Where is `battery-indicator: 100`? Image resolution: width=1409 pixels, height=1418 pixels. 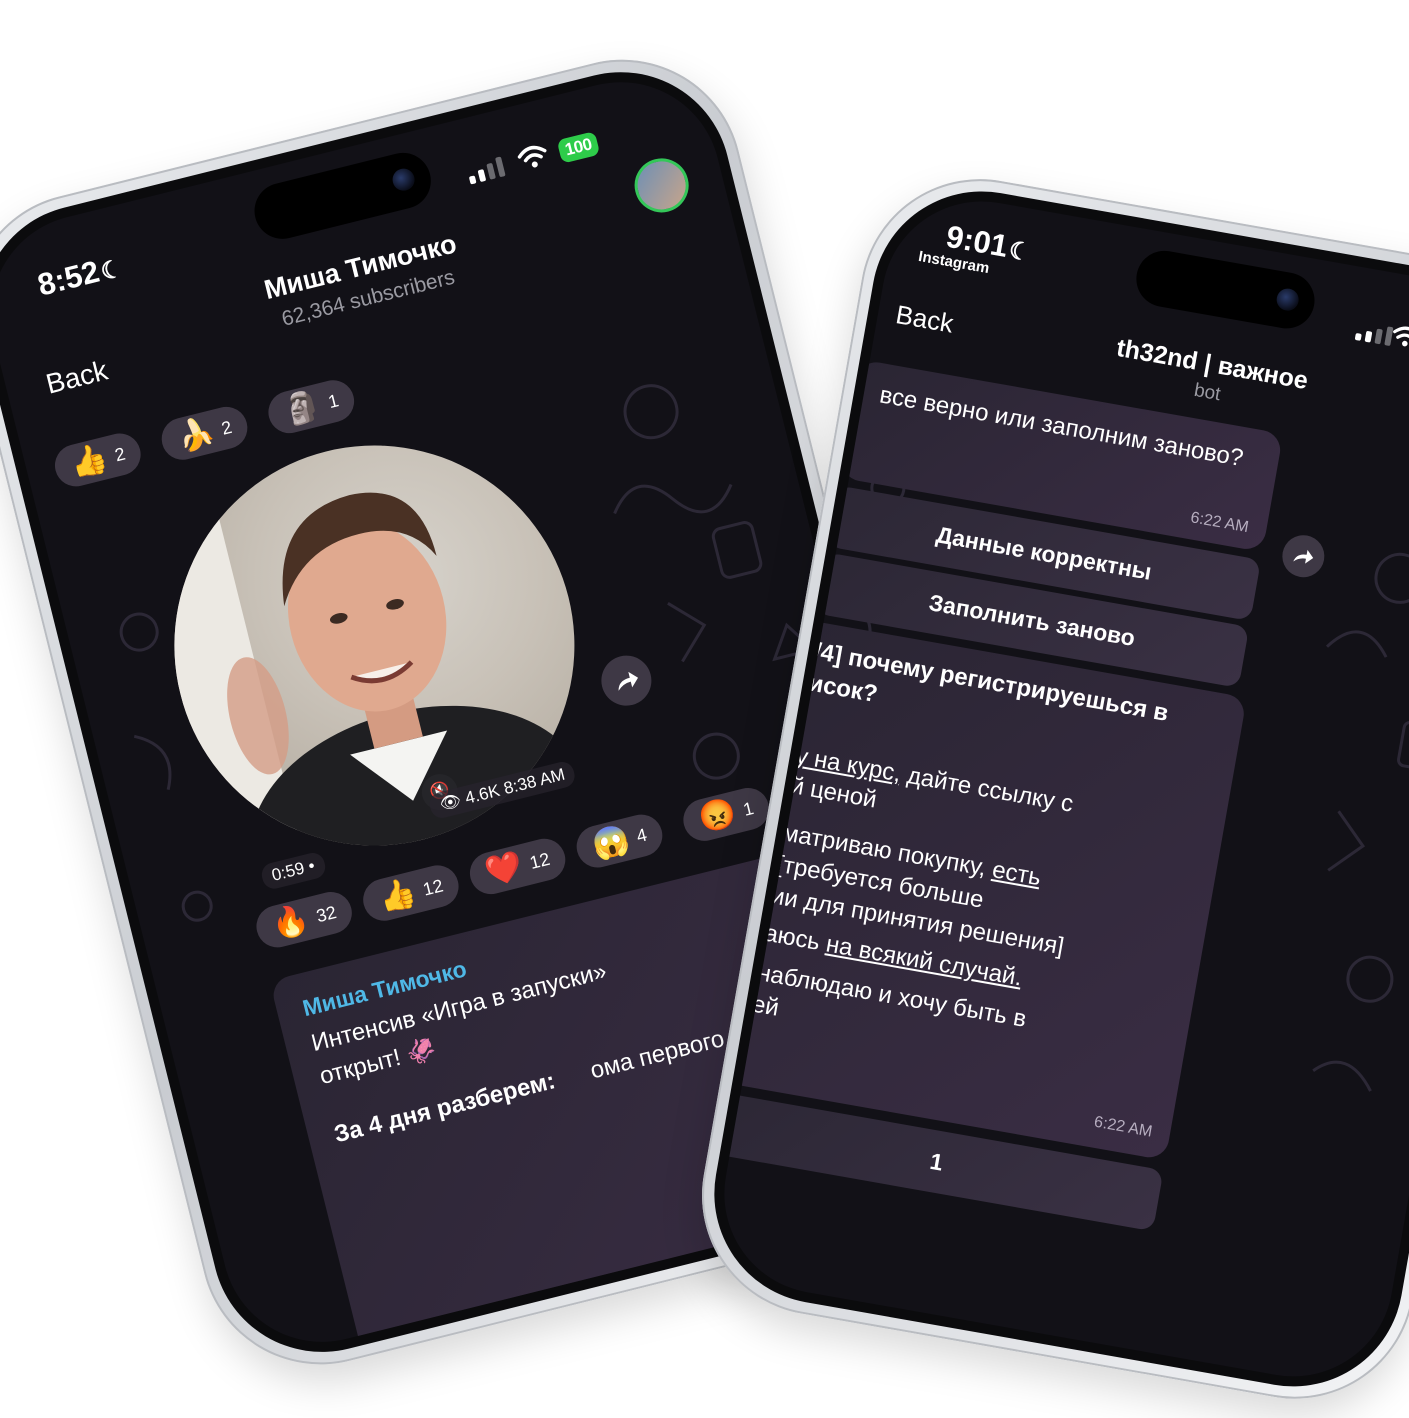 battery-indicator: 100 is located at coordinates (578, 147).